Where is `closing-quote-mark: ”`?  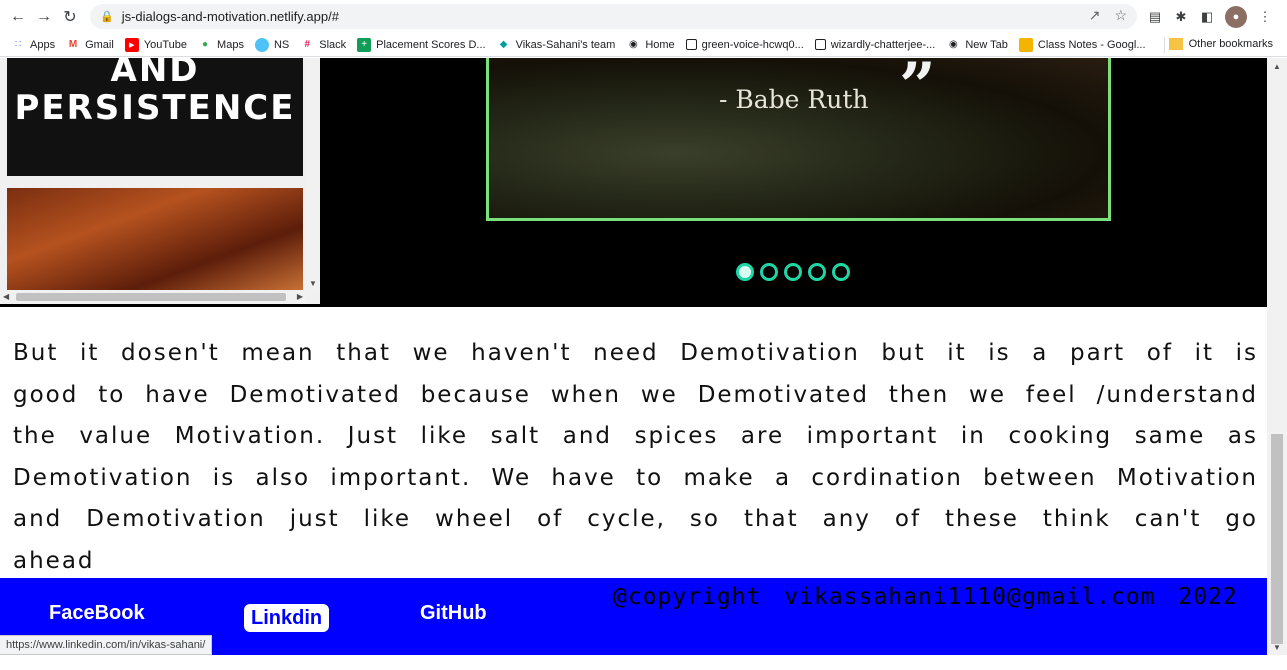 closing-quote-mark: ” is located at coordinates (917, 91).